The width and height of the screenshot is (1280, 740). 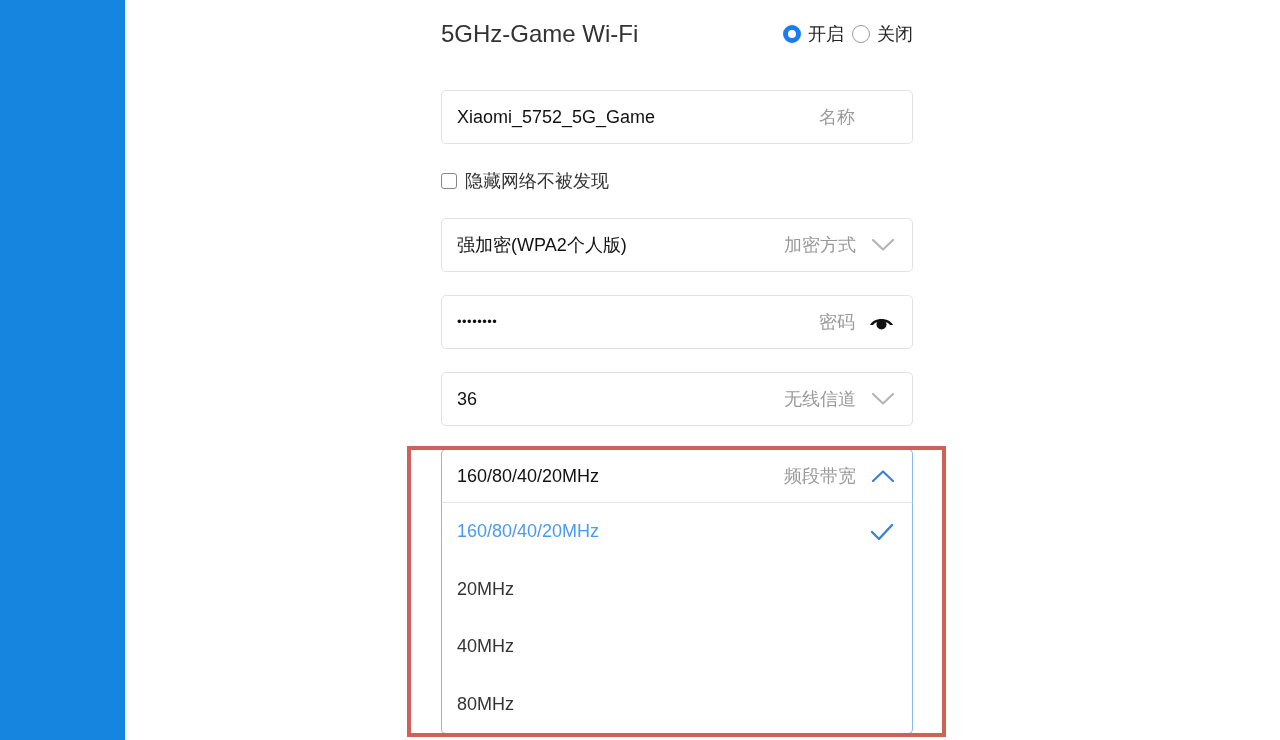 I want to click on option-label: 80MHz, so click(x=485, y=704).